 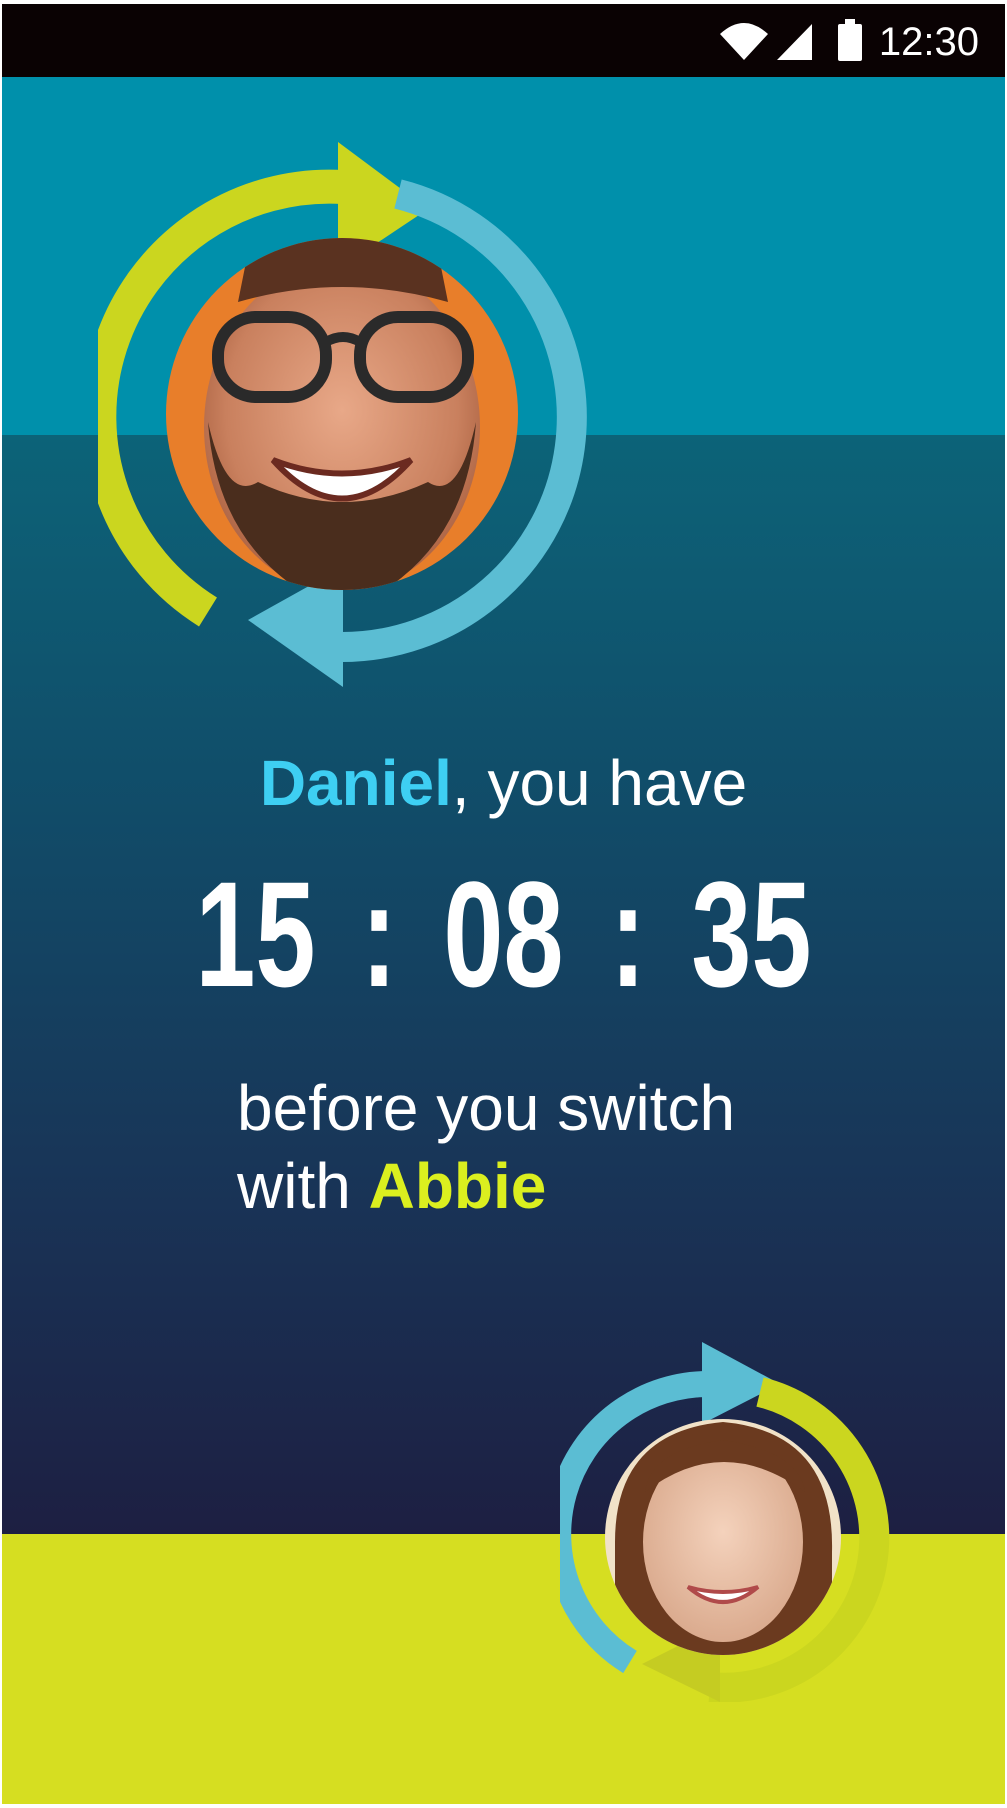 What do you see at coordinates (303, 1186) in the screenshot?
I see `message-prefix: with` at bounding box center [303, 1186].